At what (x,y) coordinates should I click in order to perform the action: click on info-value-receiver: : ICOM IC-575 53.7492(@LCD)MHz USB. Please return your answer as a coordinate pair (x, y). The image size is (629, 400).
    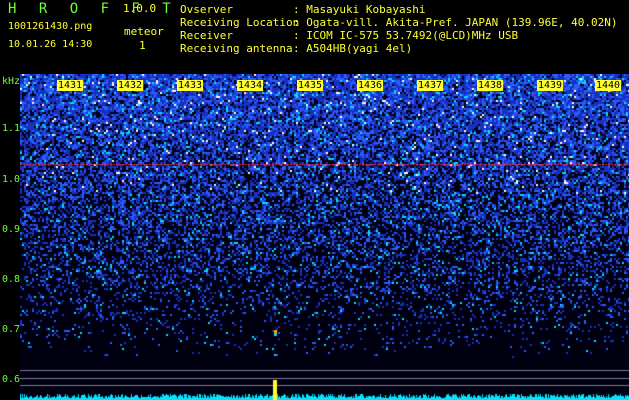
    Looking at the image, I should click on (406, 35).